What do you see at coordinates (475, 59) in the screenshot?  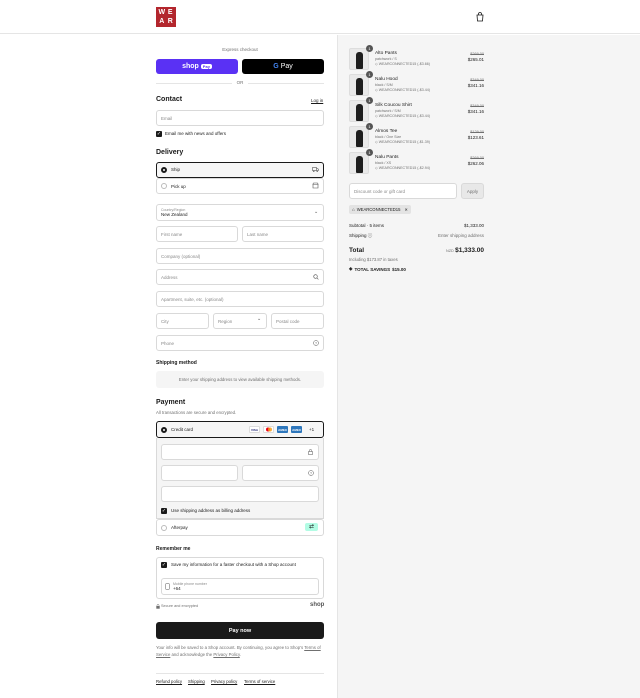 I see `product-price: $265.01` at bounding box center [475, 59].